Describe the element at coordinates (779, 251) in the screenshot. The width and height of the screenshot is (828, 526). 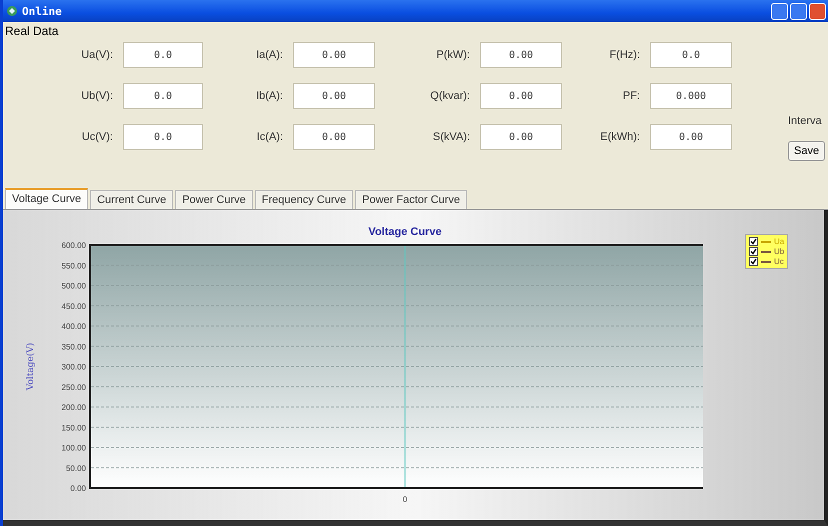
I see `legend-label: Ub` at that location.